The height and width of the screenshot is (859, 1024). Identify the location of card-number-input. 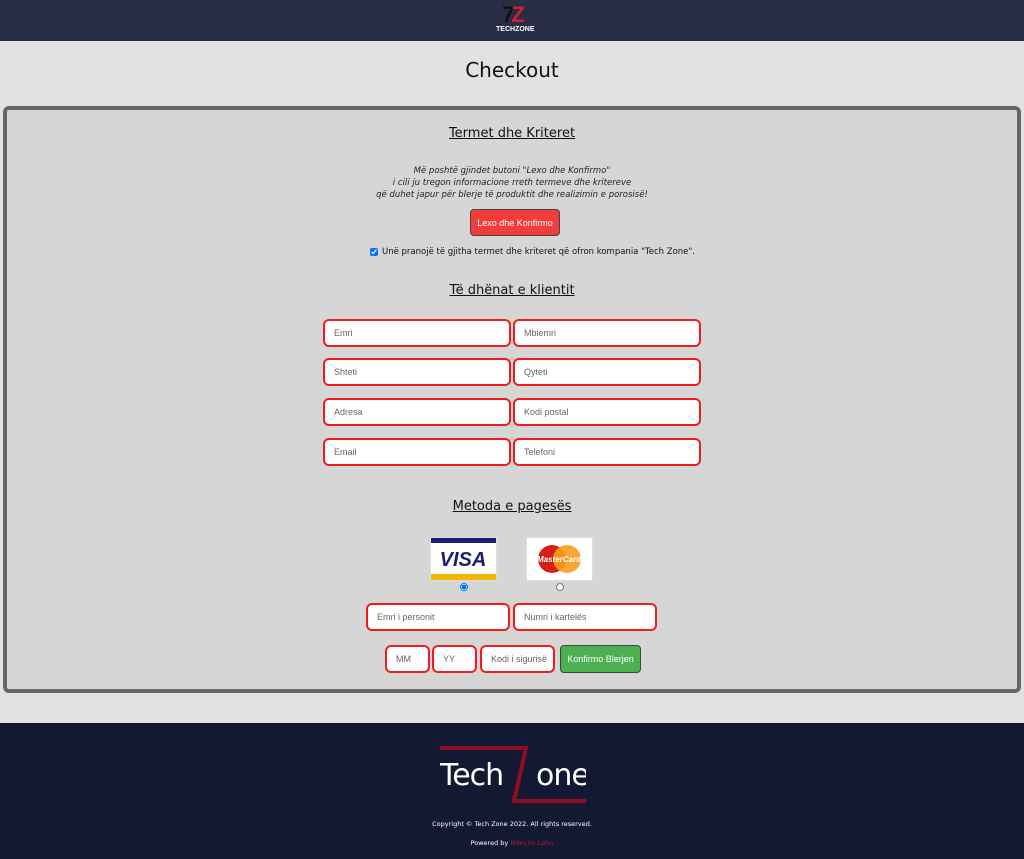
(585, 617).